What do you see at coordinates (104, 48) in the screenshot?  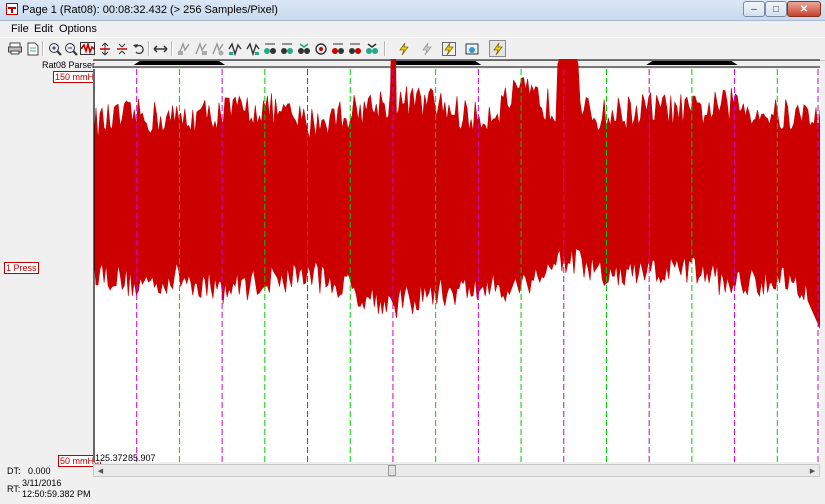 I see `expand-icon` at bounding box center [104, 48].